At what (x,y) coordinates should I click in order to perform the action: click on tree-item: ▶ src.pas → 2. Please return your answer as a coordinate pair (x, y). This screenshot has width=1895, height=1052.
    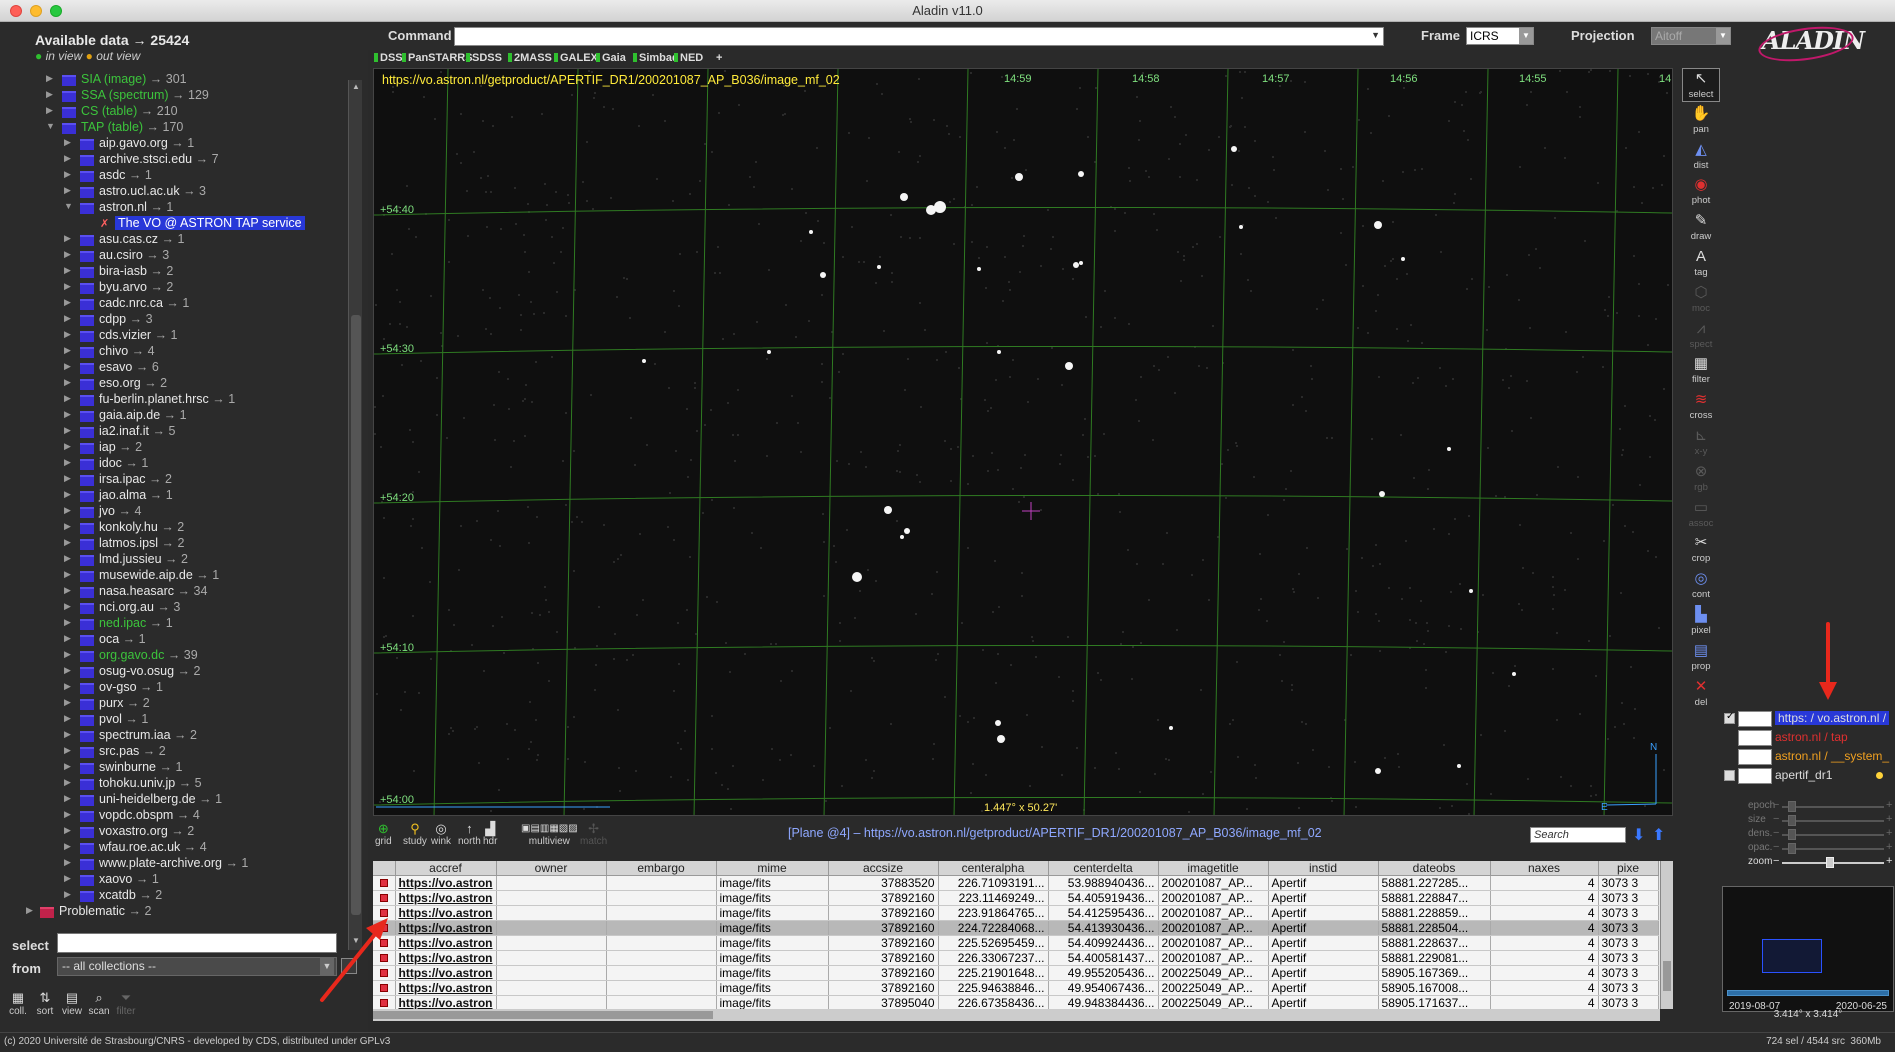
    Looking at the image, I should click on (172, 752).